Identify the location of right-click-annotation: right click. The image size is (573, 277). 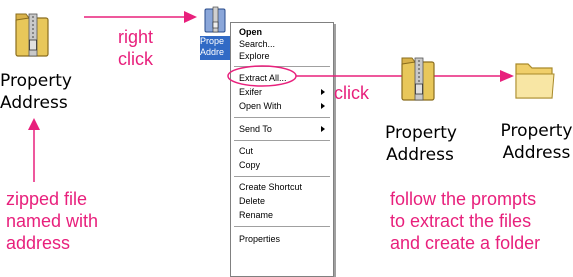
(136, 48).